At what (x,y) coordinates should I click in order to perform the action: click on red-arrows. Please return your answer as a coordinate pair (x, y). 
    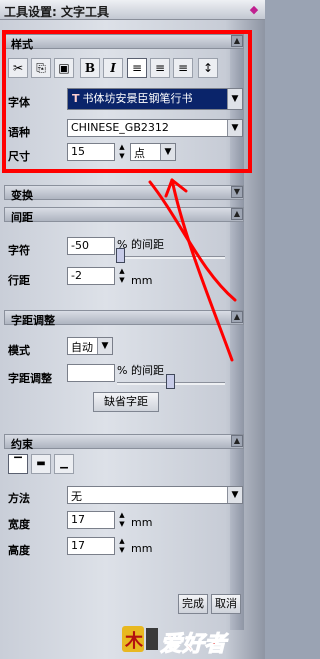
    Looking at the image, I should click on (192, 270).